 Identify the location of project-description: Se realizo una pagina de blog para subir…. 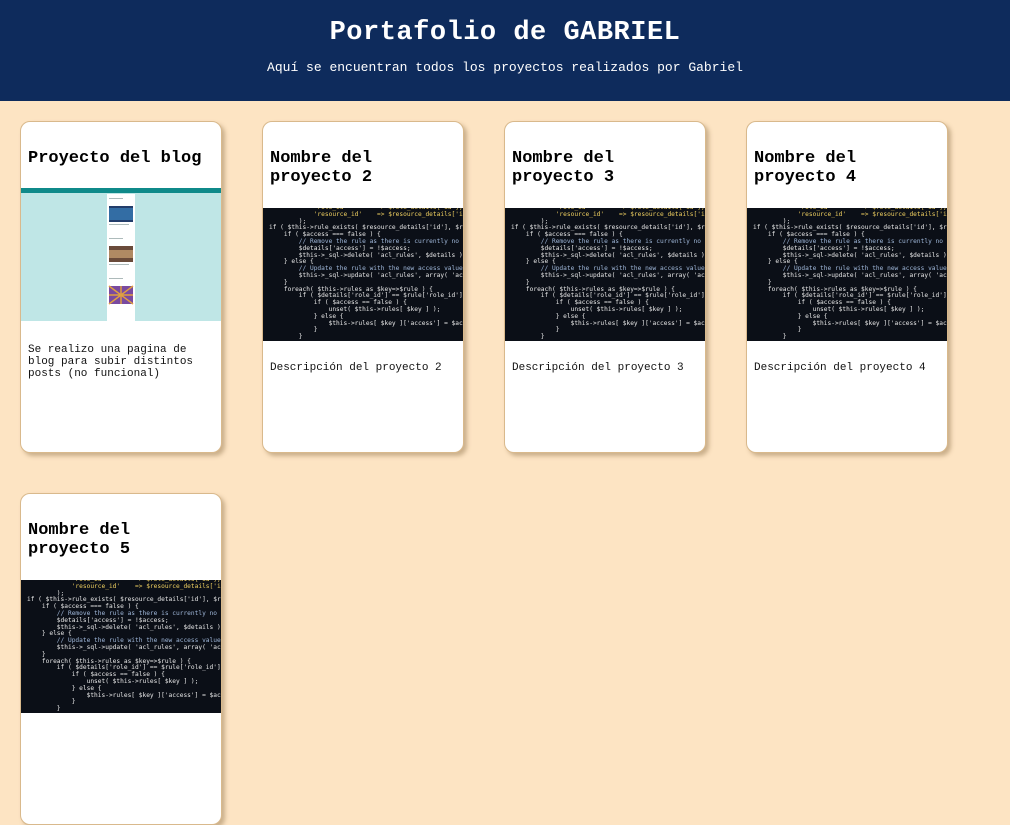
(111, 362).